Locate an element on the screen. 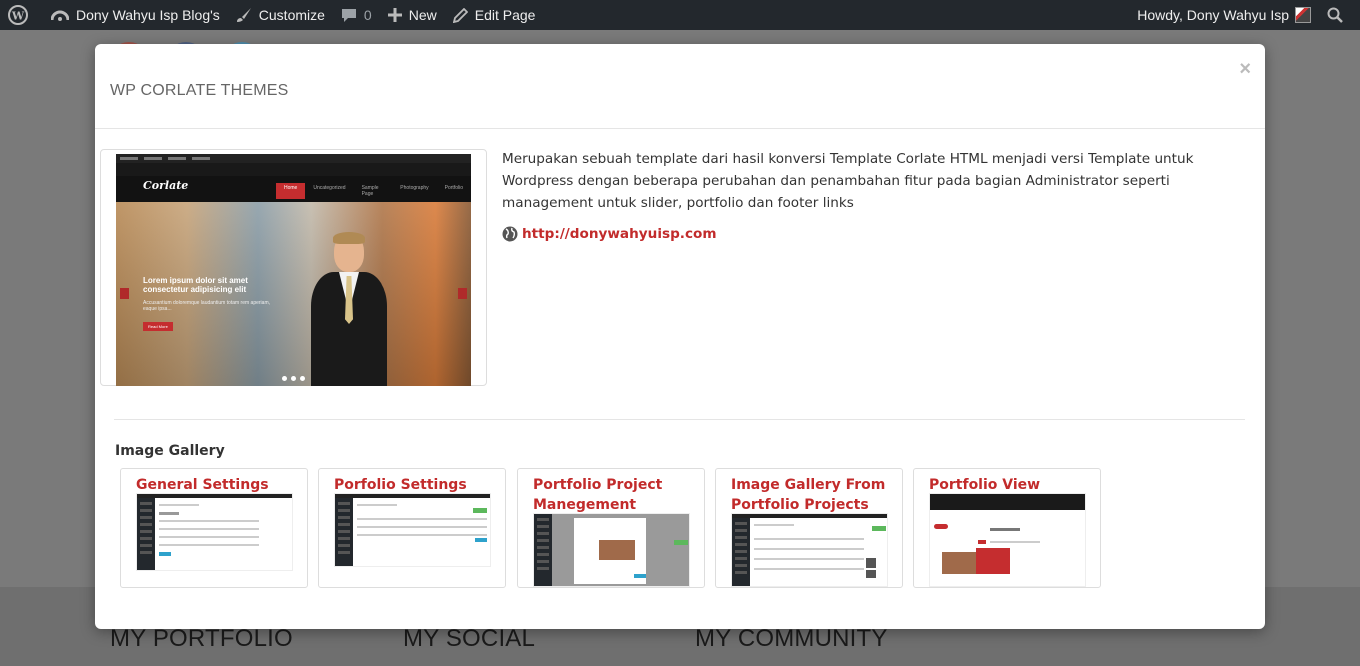 The image size is (1360, 666). divider is located at coordinates (679, 419).